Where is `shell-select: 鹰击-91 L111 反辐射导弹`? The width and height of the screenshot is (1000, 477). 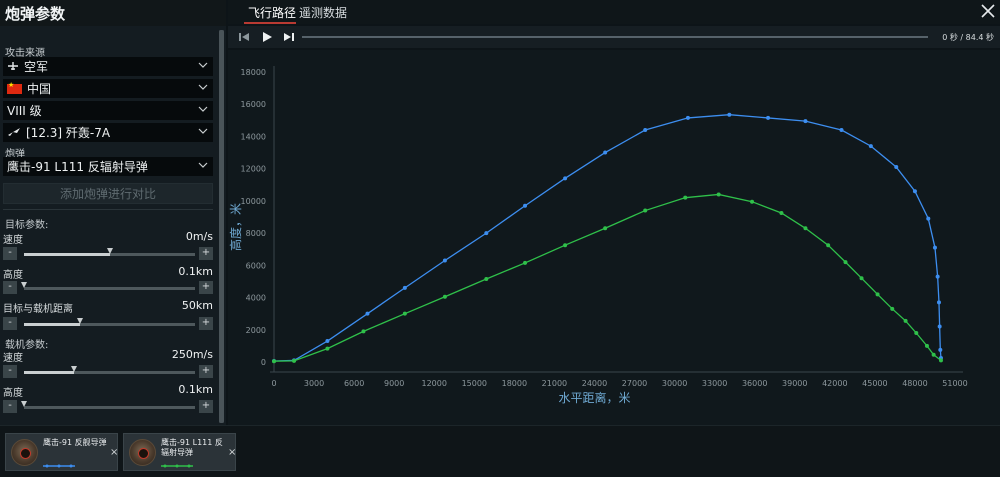 shell-select: 鹰击-91 L111 反辐射导弹 is located at coordinates (108, 166).